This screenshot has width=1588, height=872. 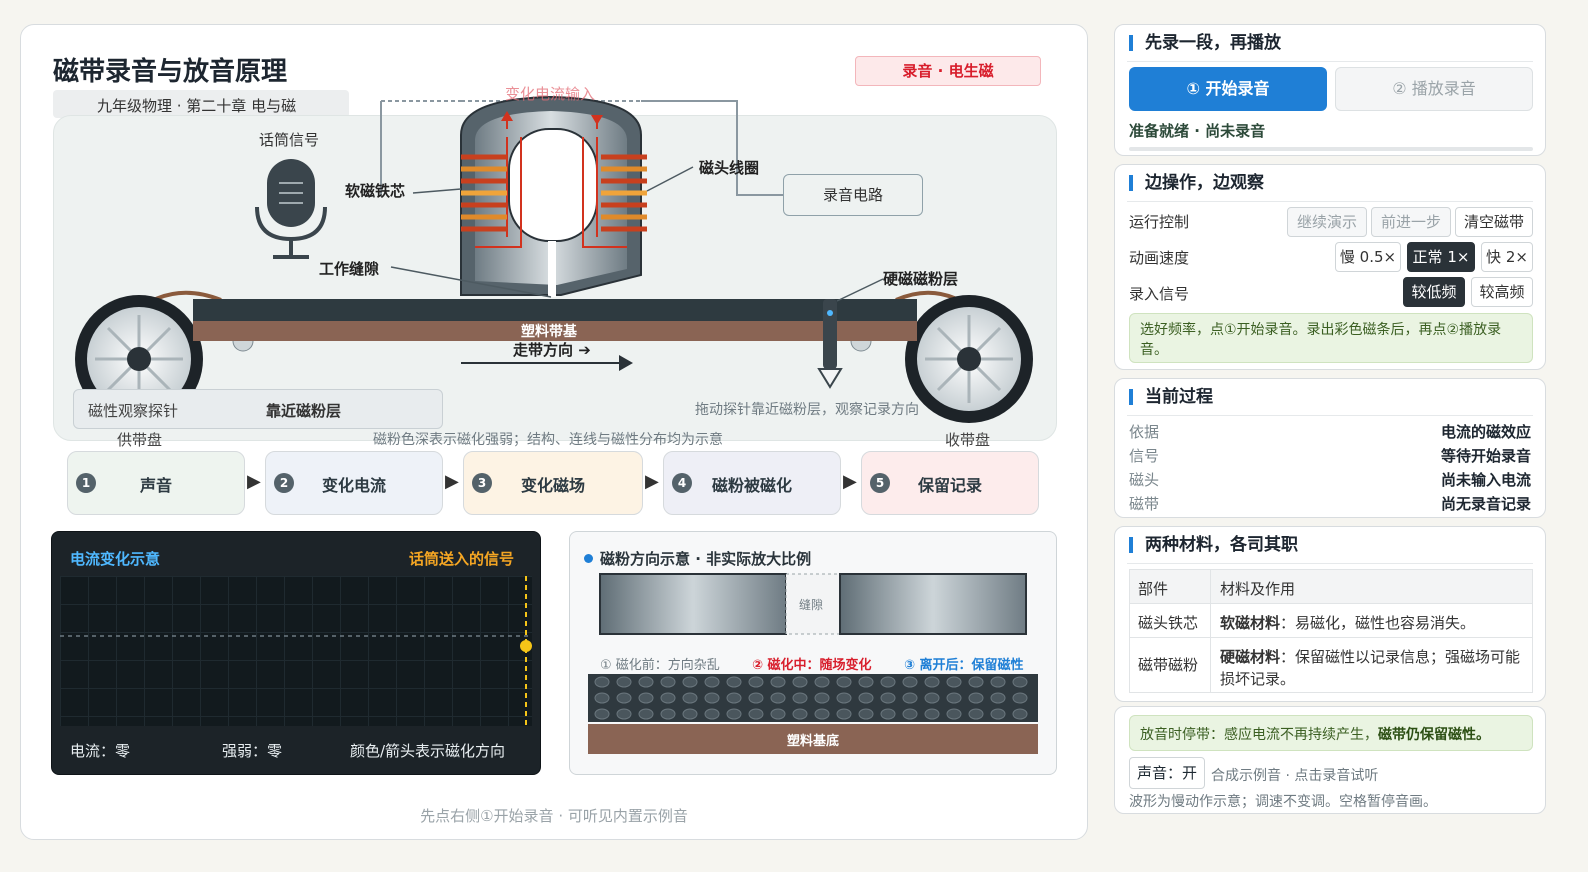 I want to click on record-progress, so click(x=1331, y=149).